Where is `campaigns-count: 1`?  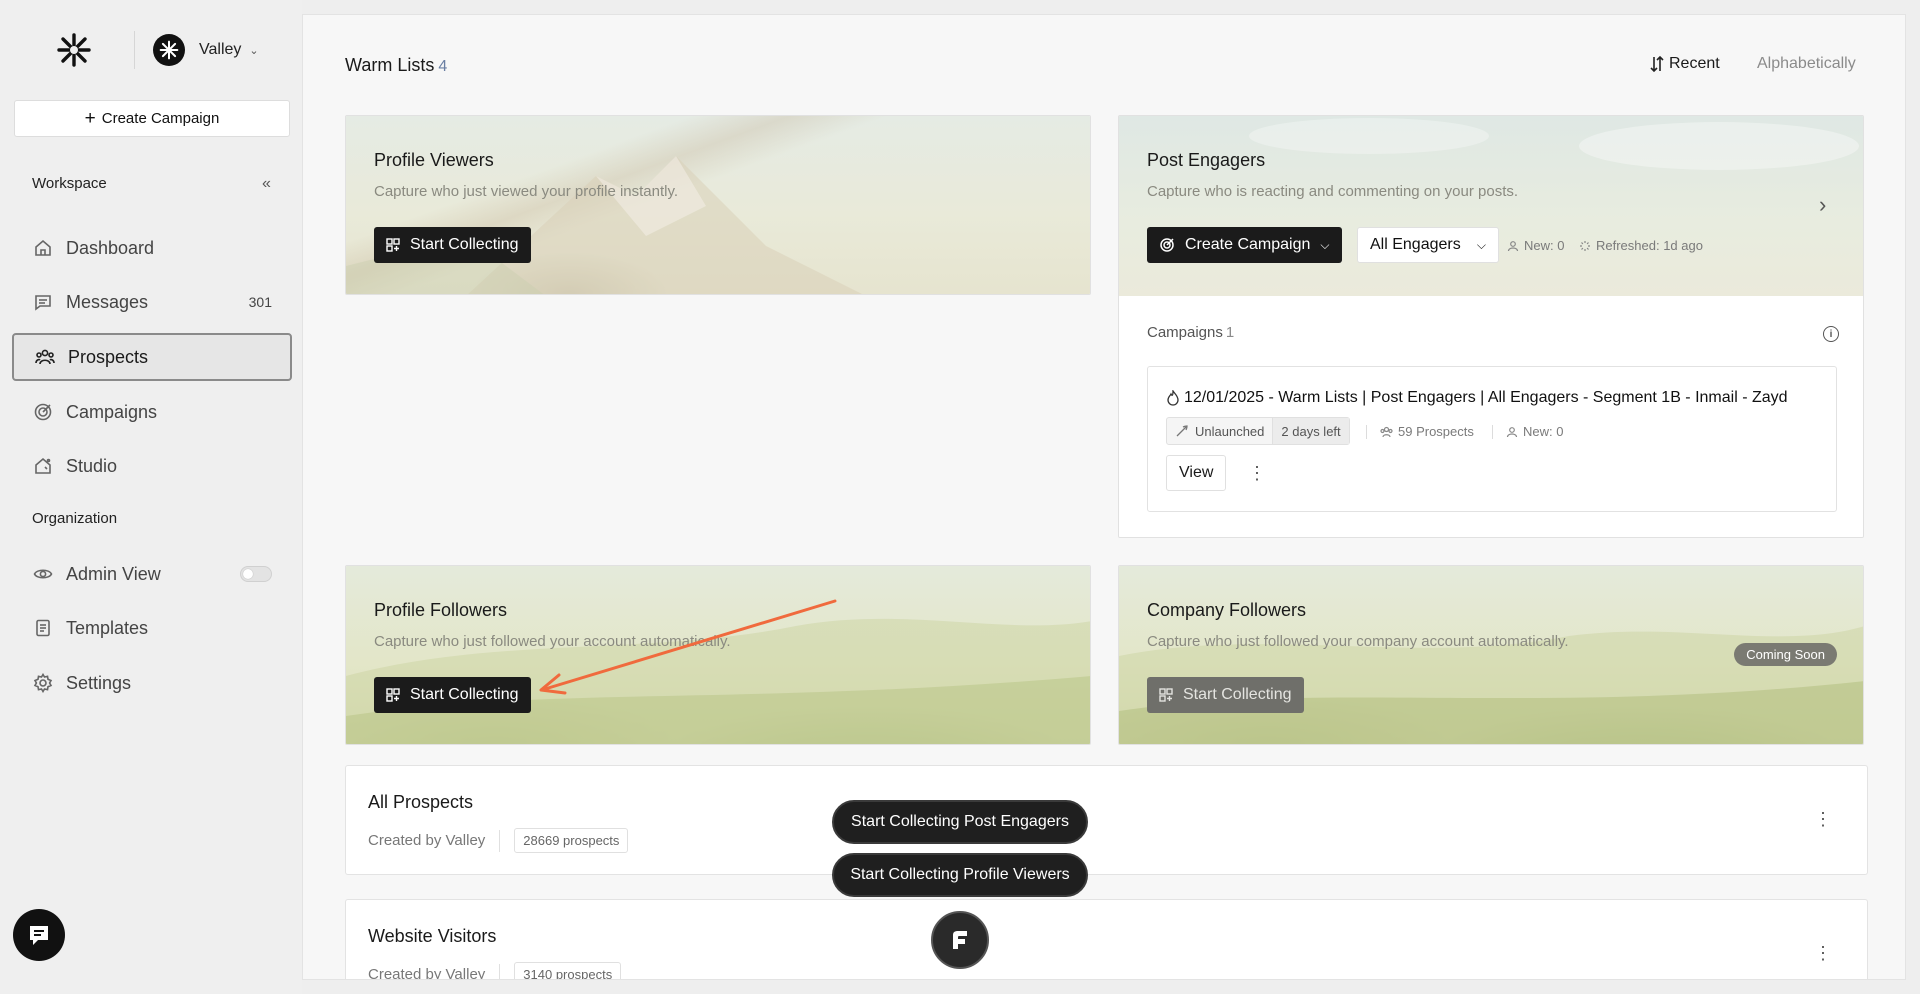 campaigns-count: 1 is located at coordinates (1230, 332).